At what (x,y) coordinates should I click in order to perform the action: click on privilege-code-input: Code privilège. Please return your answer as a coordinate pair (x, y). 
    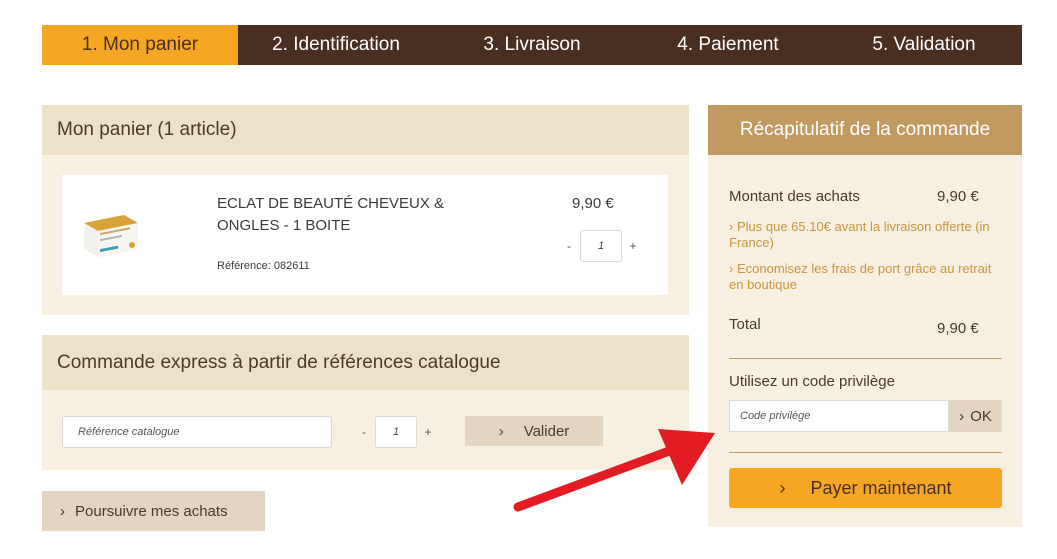
    Looking at the image, I should click on (839, 416).